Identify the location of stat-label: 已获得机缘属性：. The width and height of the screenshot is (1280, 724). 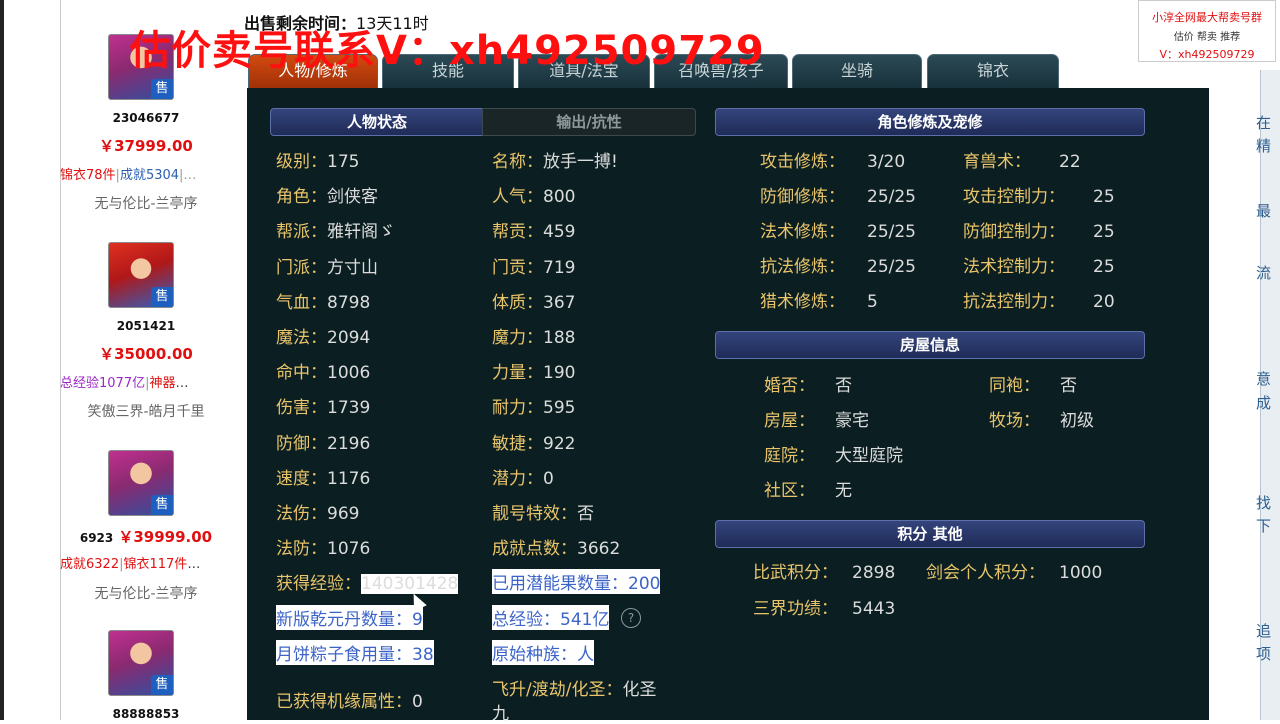
(344, 702).